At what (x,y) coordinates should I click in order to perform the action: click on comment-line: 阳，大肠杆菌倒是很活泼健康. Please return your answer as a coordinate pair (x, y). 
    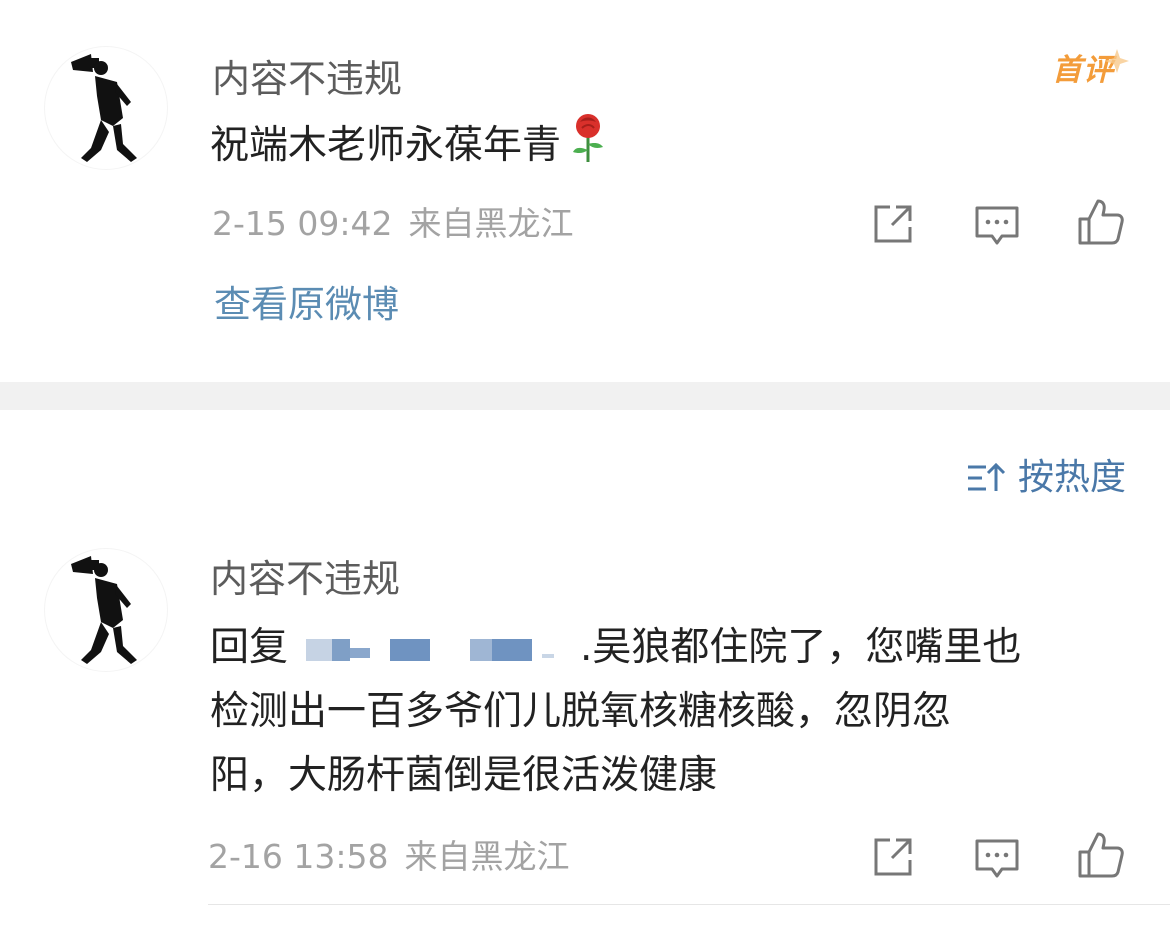
    Looking at the image, I should click on (464, 775).